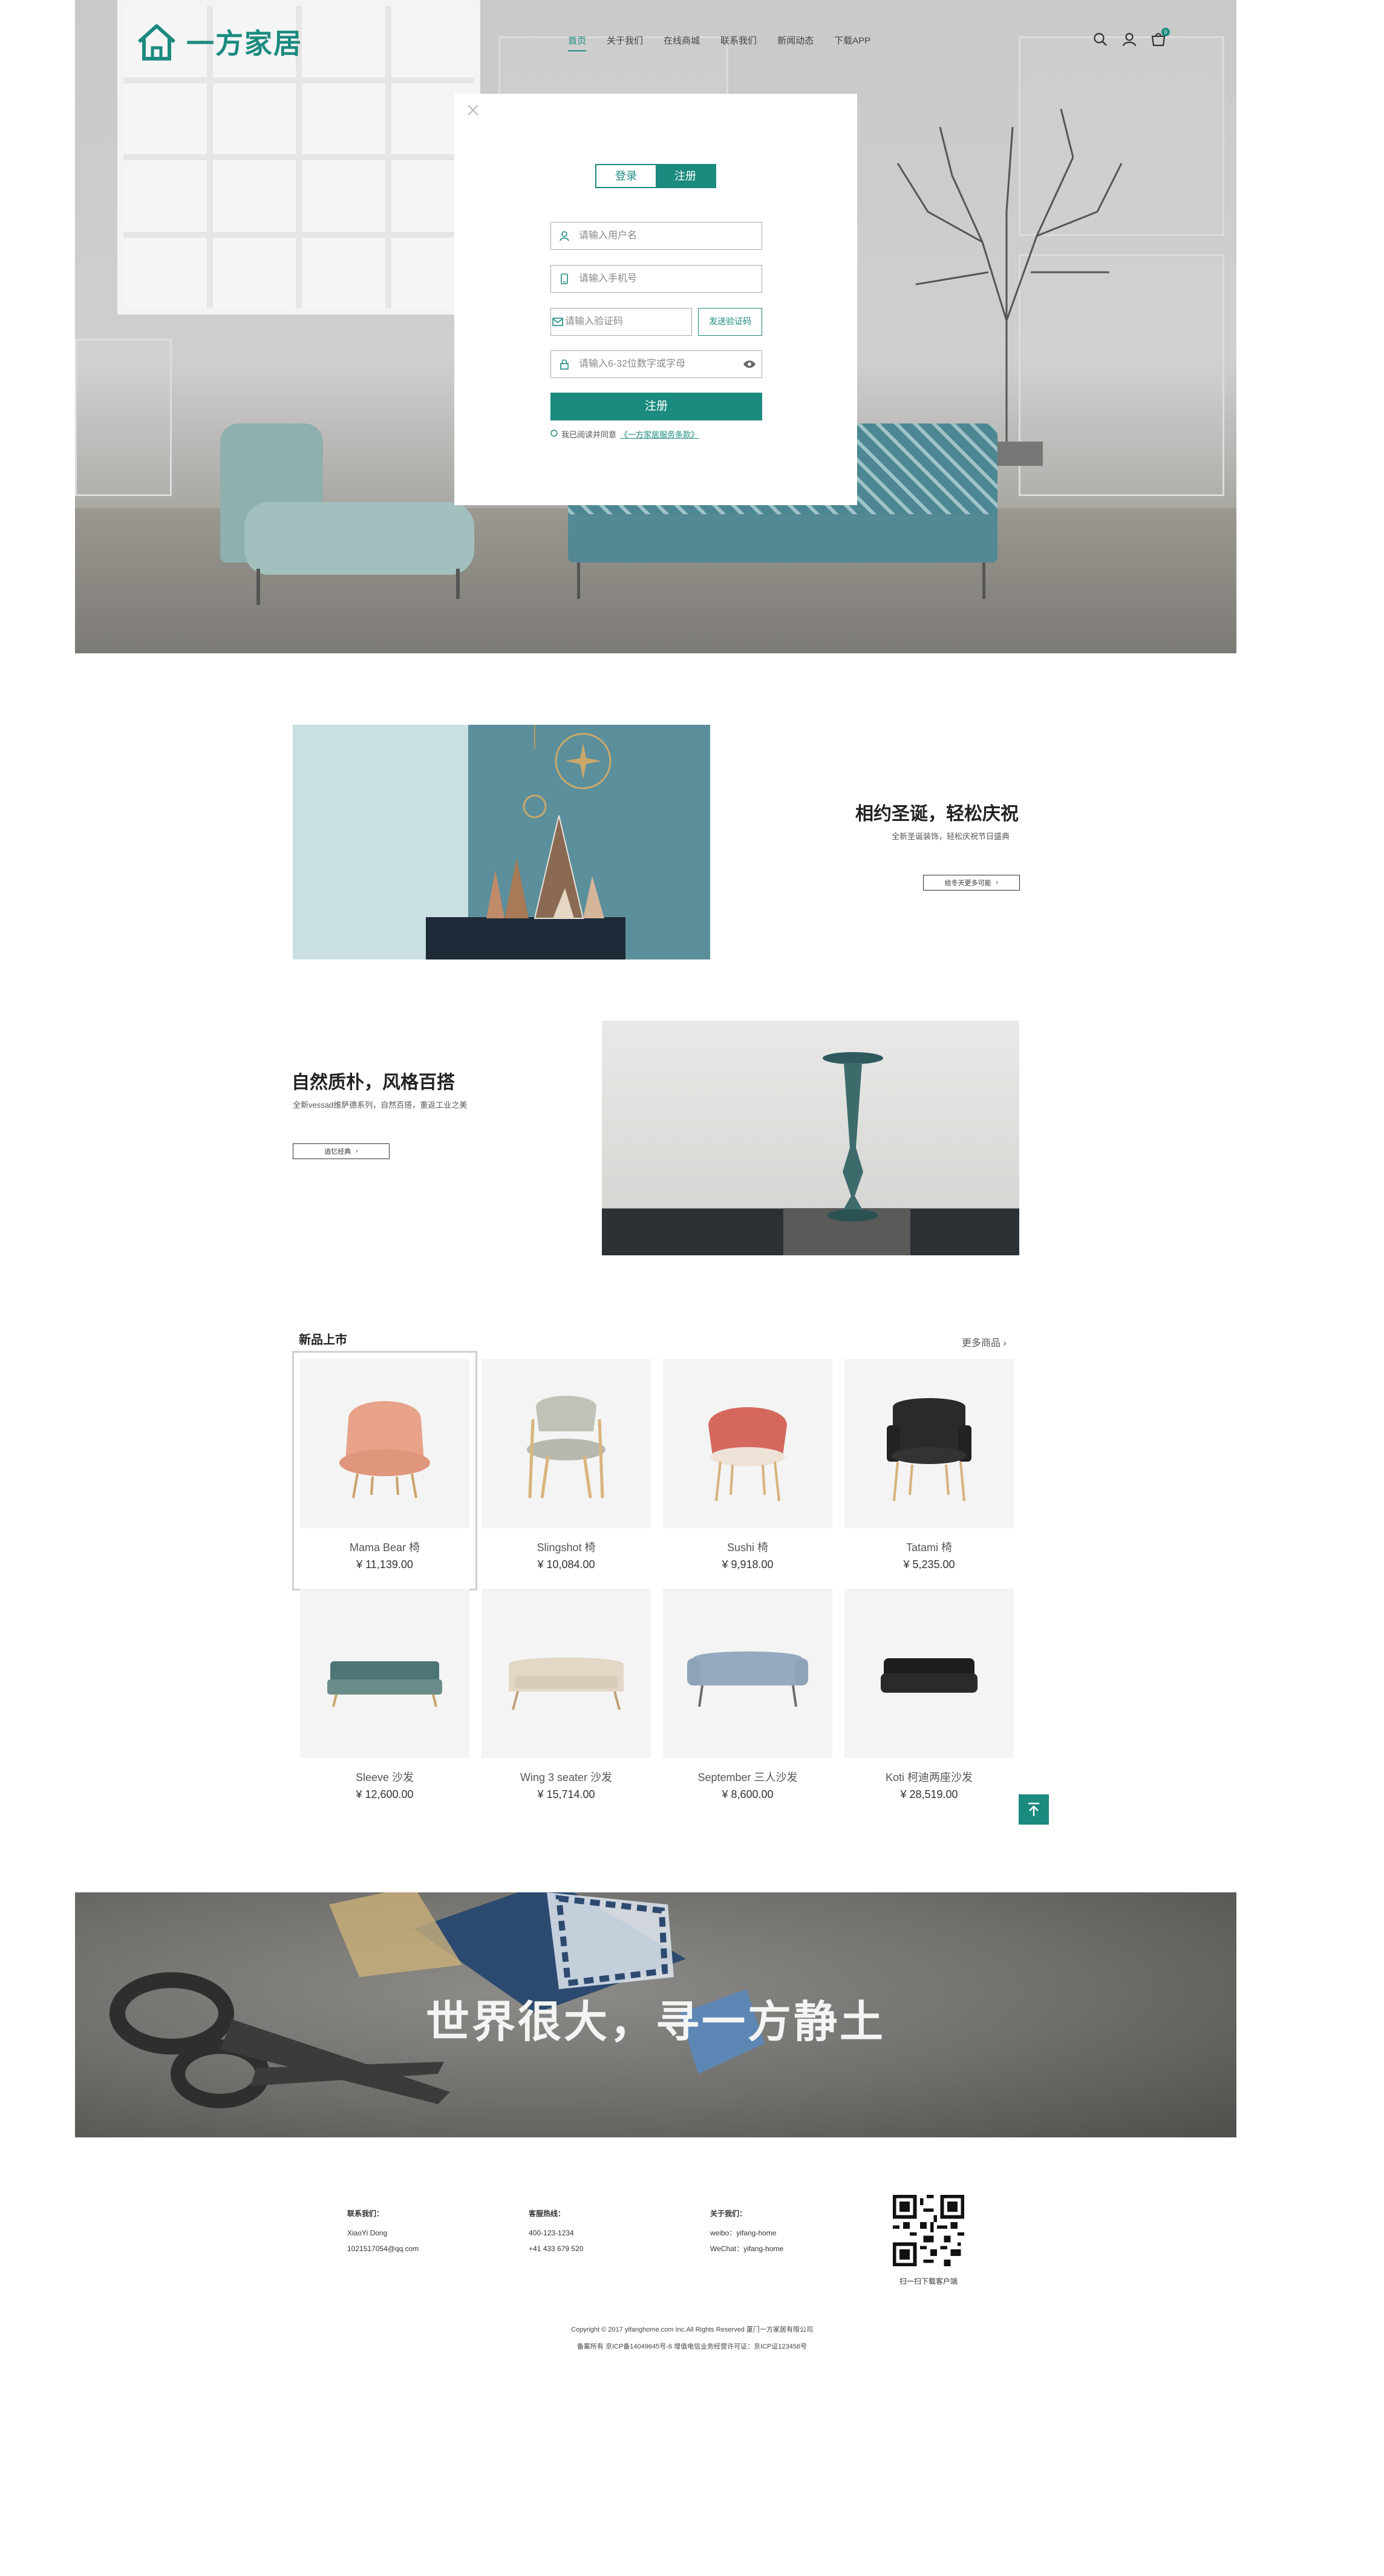 The height and width of the screenshot is (2576, 1384). Describe the element at coordinates (738, 42) in the screenshot. I see `nav-contact: 联系我们` at that location.